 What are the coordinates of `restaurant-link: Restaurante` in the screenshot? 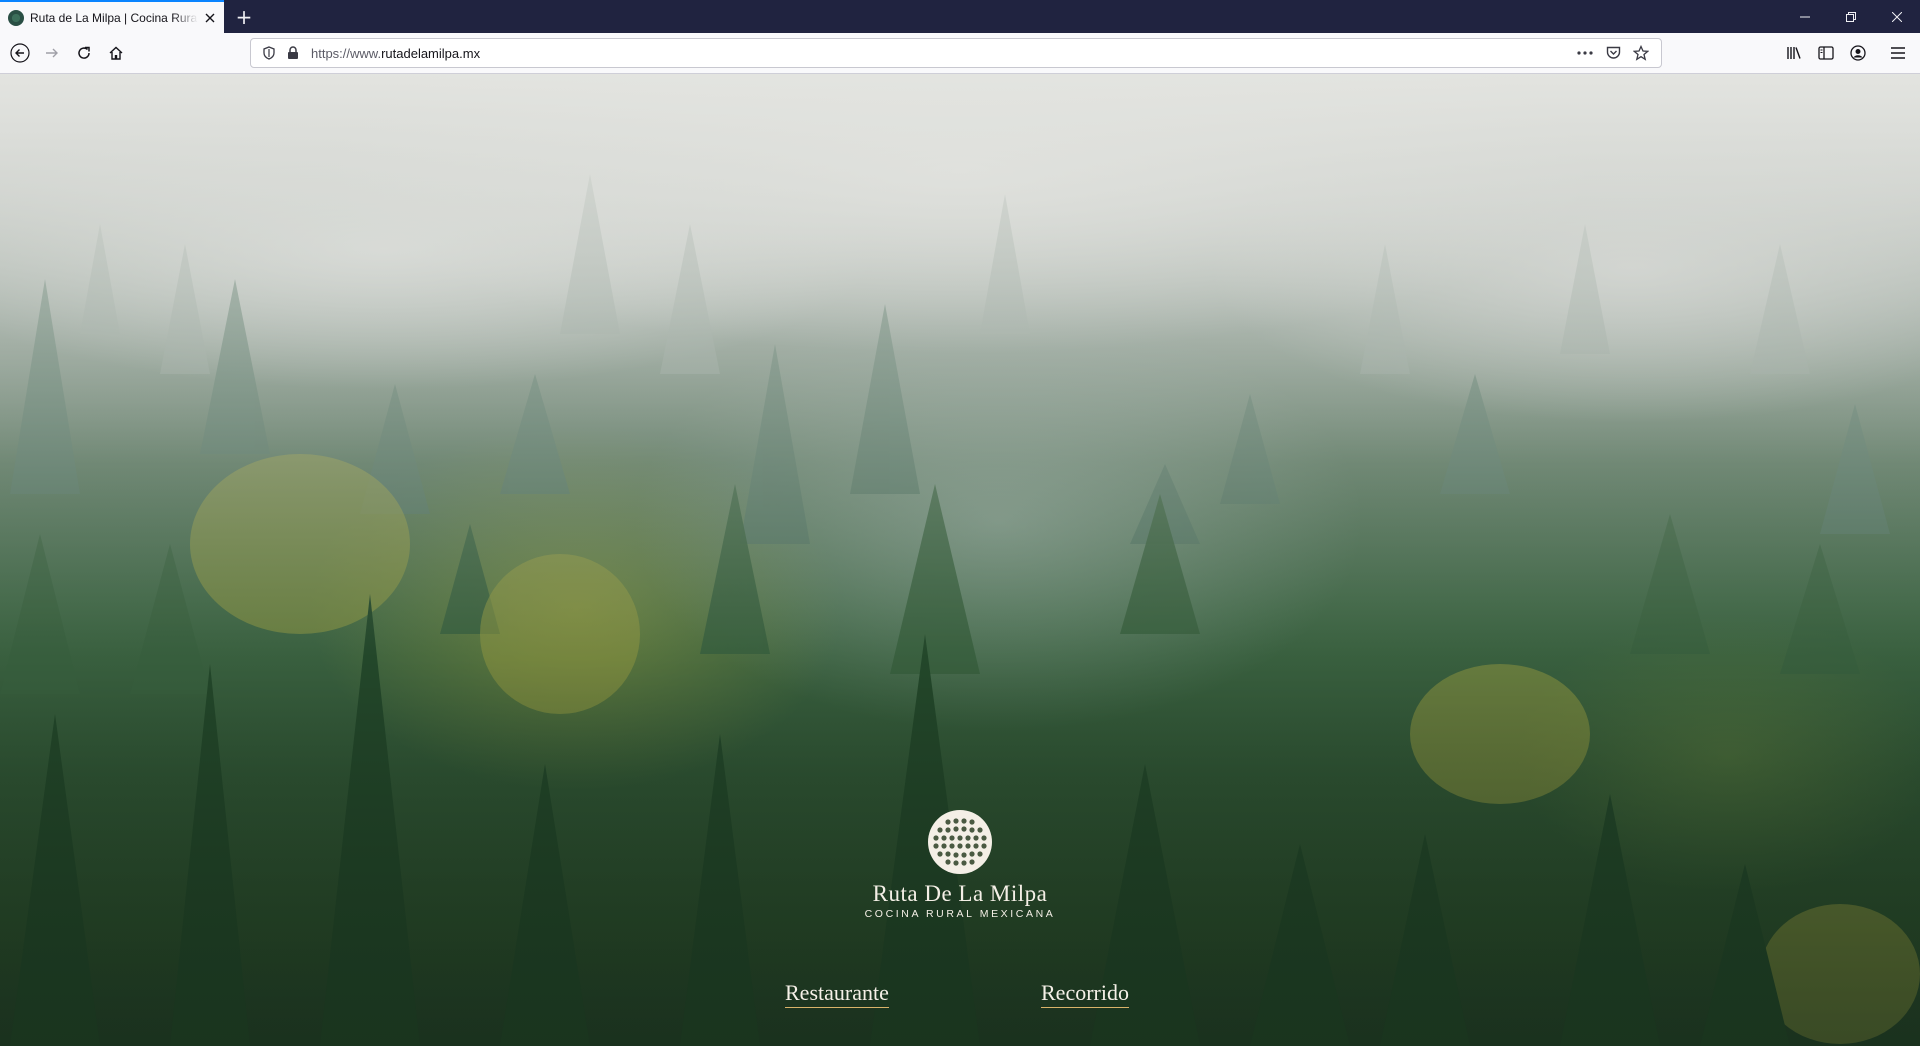 It's located at (837, 994).